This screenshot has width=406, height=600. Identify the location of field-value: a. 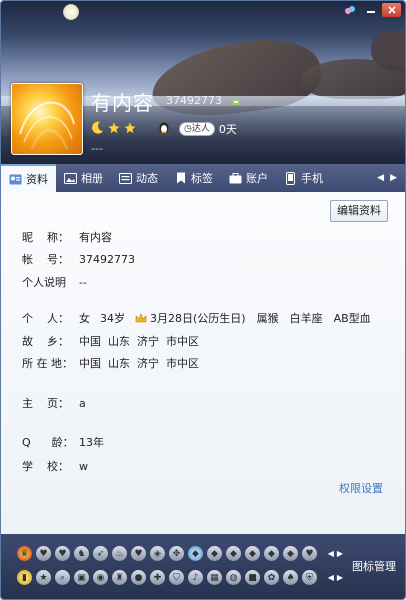
(82, 403).